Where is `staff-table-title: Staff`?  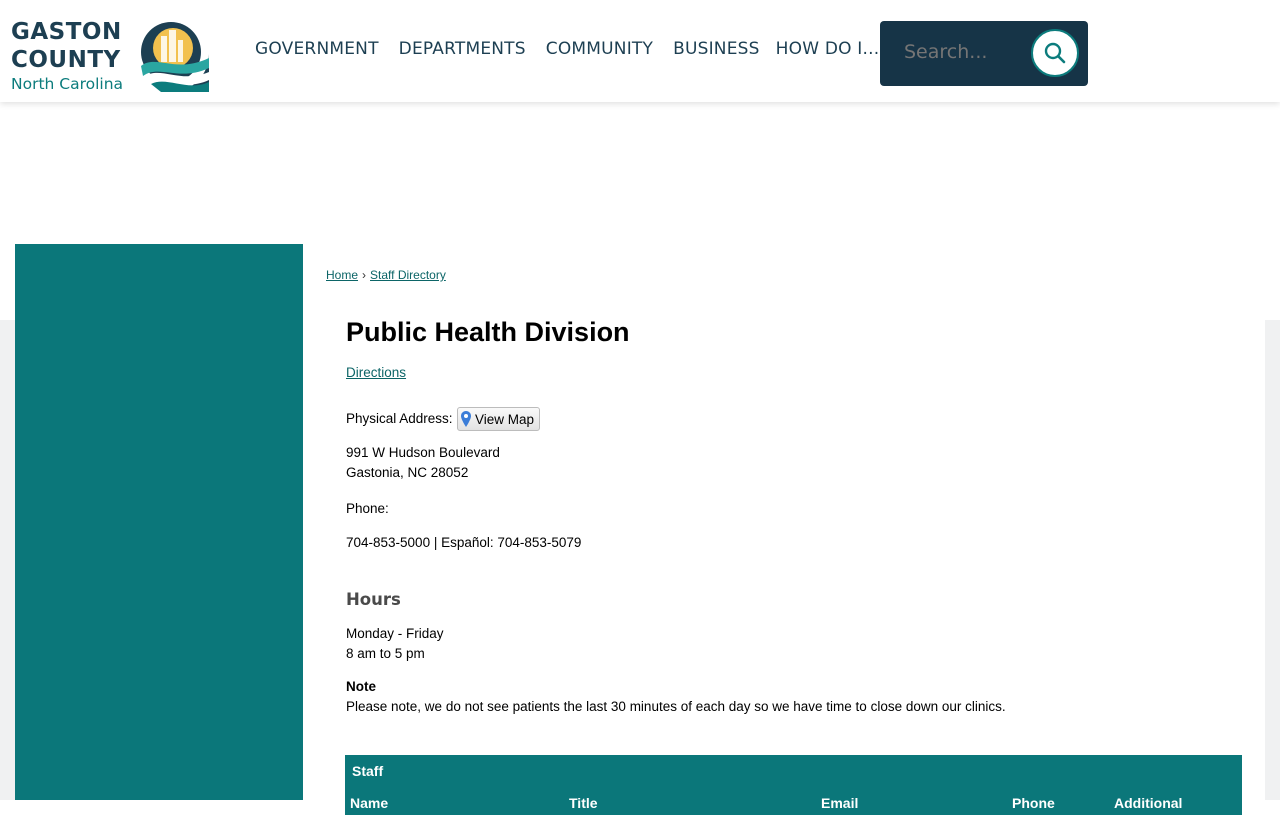 staff-table-title: Staff is located at coordinates (368, 771).